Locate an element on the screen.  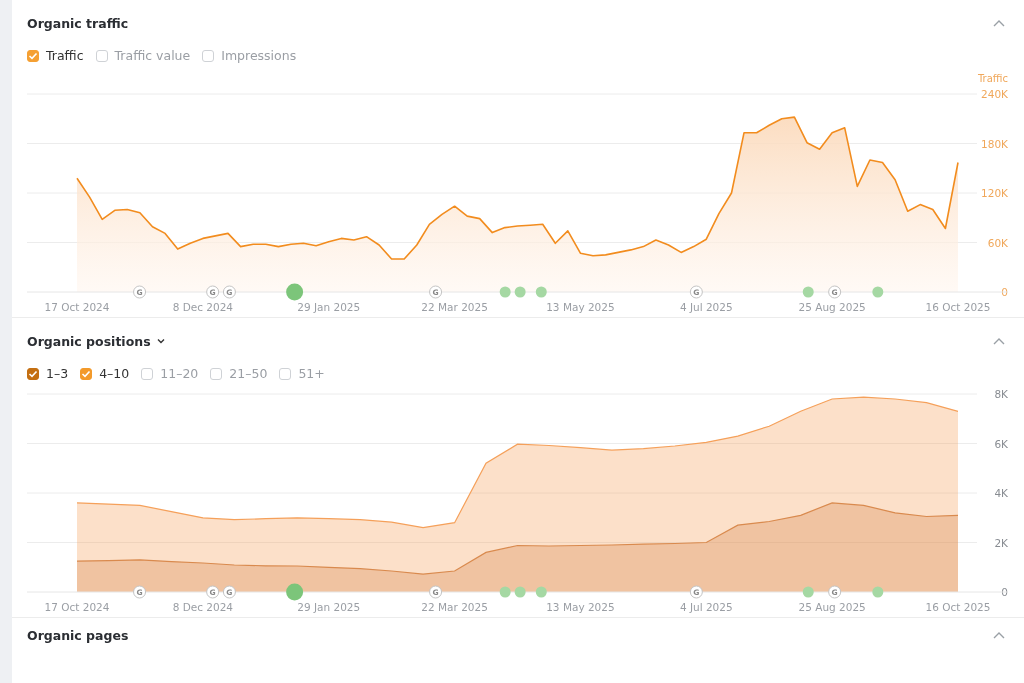
y-axis-label: 6K is located at coordinates (1001, 443).